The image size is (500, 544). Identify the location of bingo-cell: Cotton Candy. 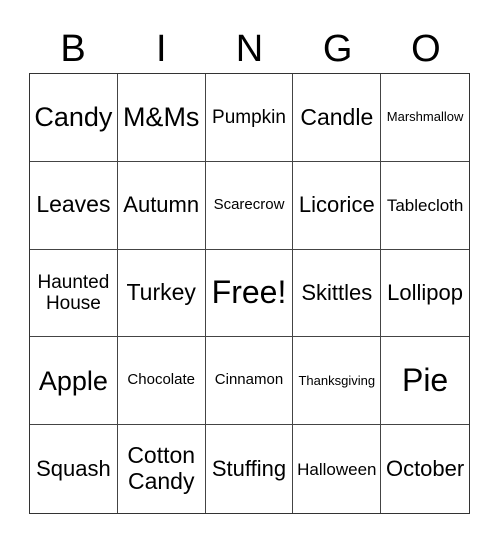
(162, 469).